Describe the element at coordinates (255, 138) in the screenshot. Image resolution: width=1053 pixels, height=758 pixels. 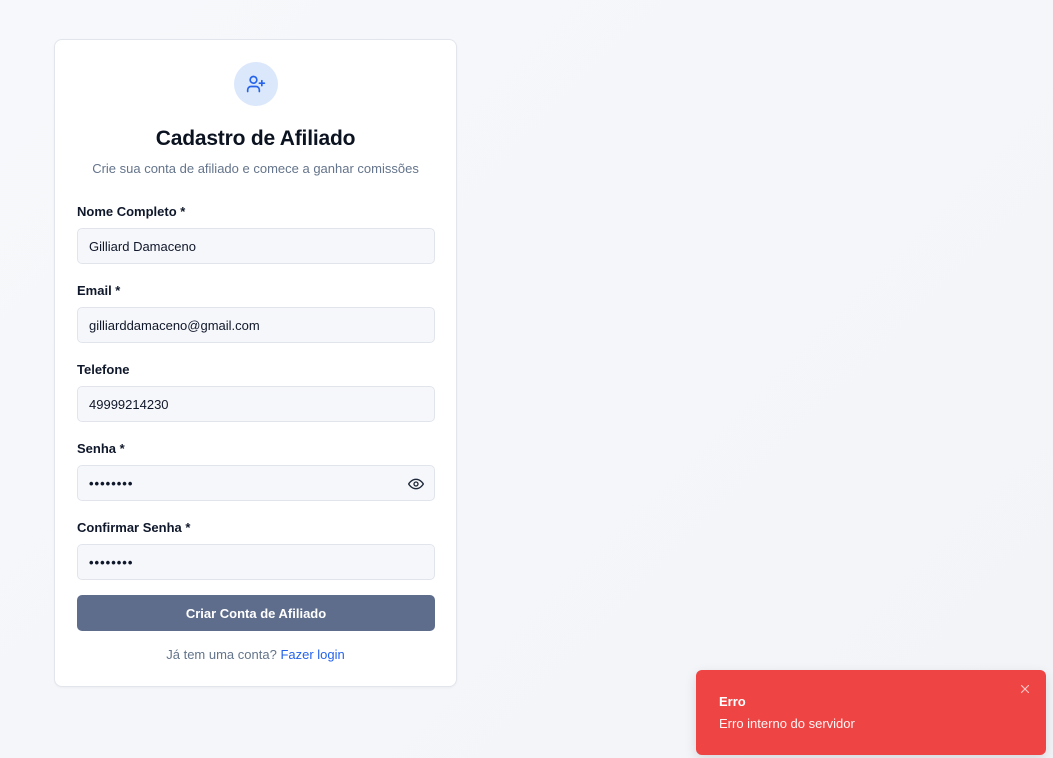
I see `page-title: Cadastro de Afiliado` at that location.